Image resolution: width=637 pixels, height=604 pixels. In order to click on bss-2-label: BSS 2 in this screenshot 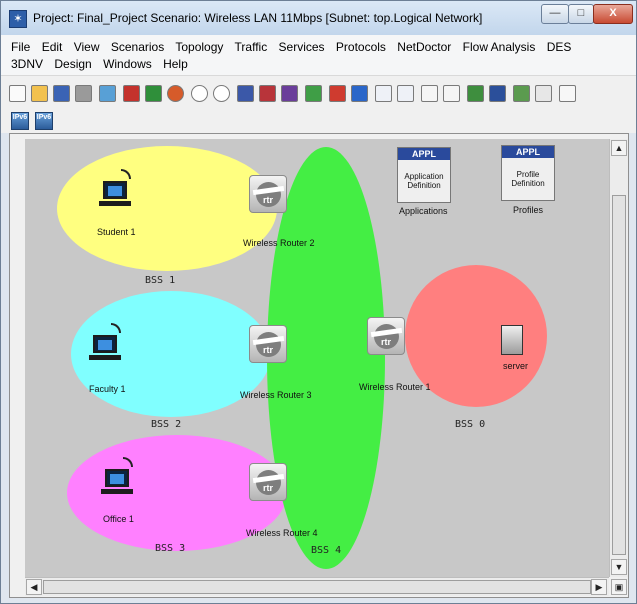, I will do `click(166, 424)`.